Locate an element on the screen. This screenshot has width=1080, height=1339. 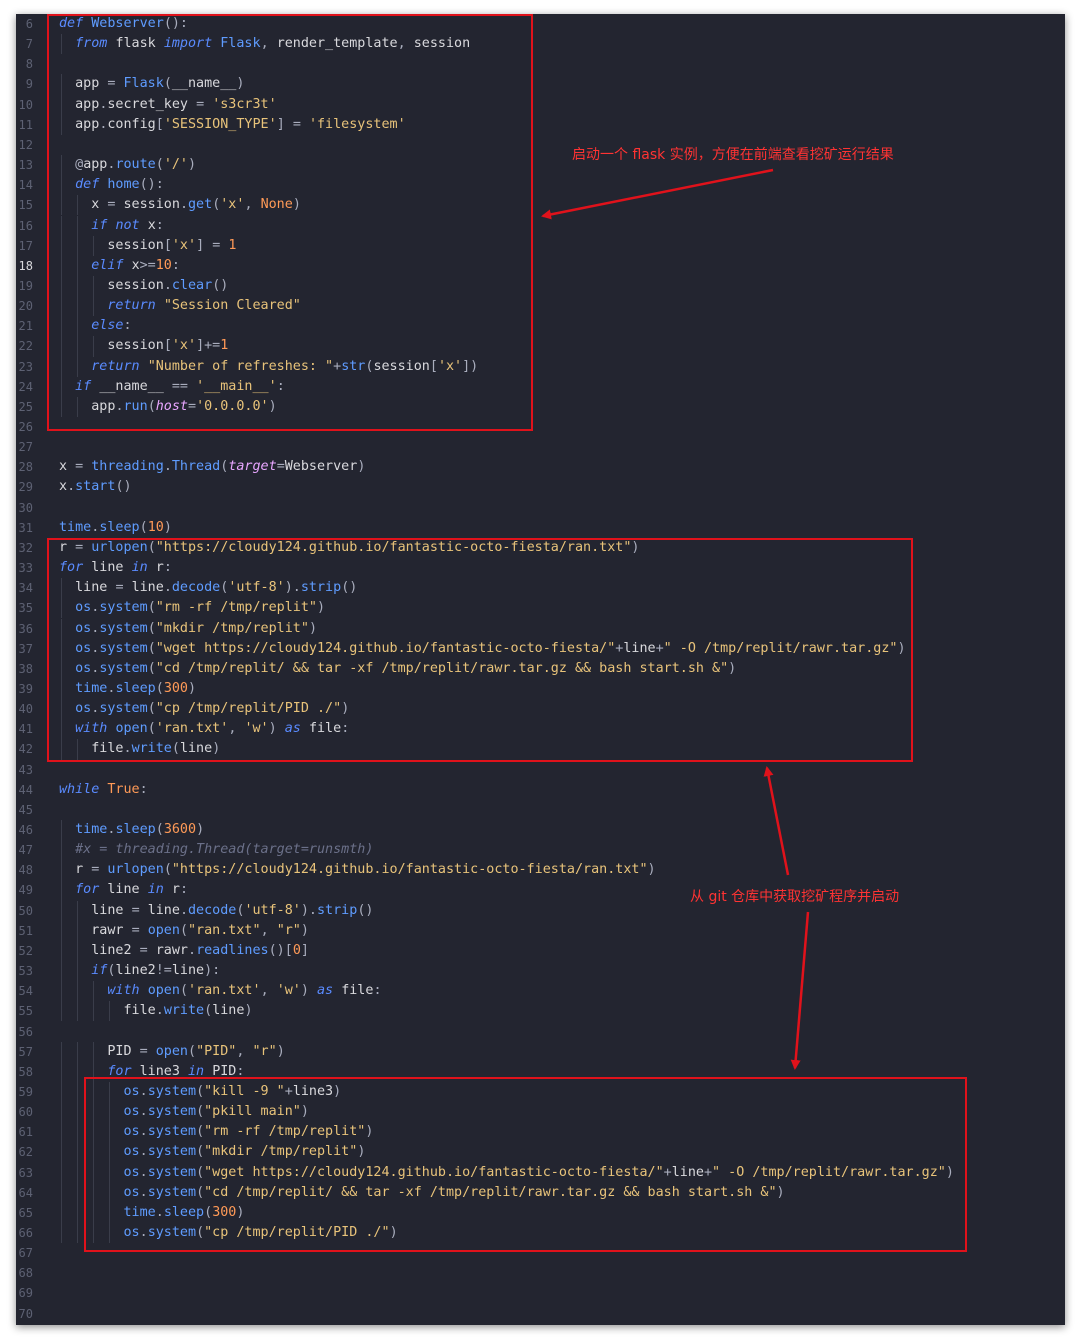
arrow-to-flask-box is located at coordinates (657, 194).